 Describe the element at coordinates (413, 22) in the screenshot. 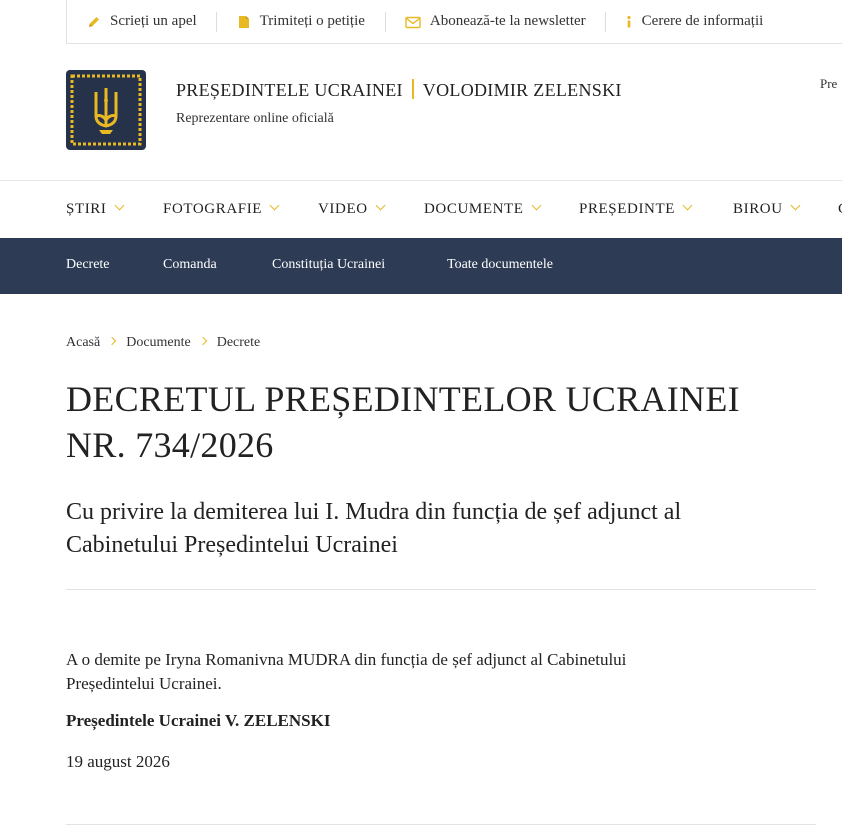

I see `envelope-icon` at that location.